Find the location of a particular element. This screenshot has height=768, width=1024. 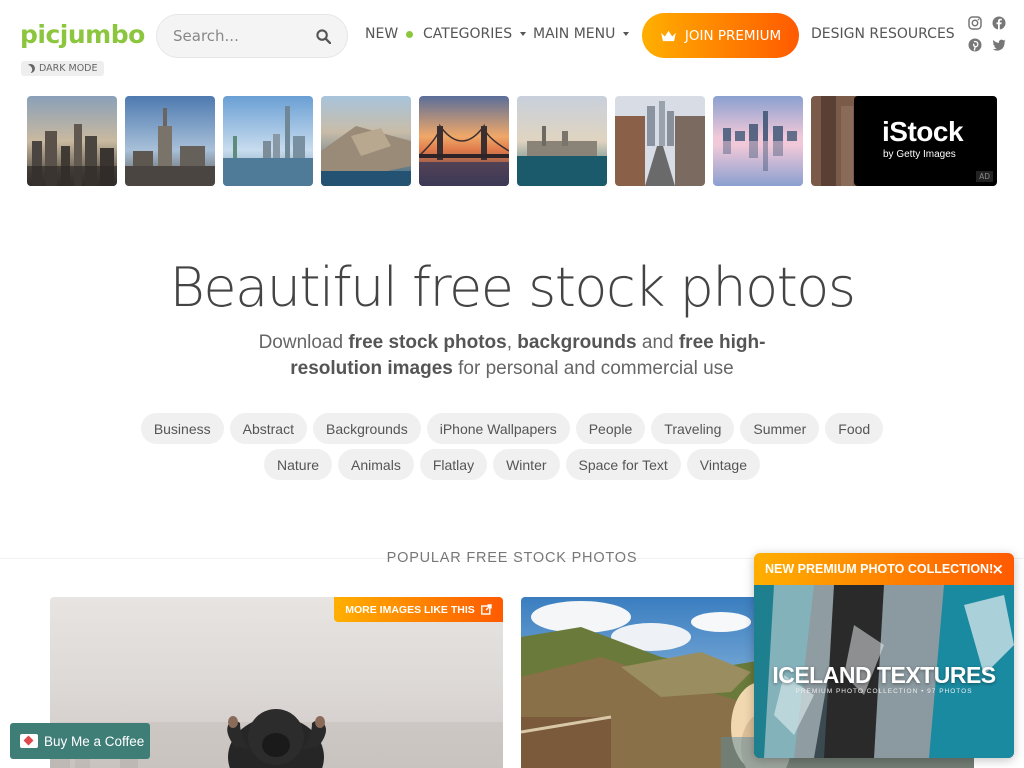

tag-iphone-wallpapers: iPhone Wallpapers is located at coordinates (498, 428).